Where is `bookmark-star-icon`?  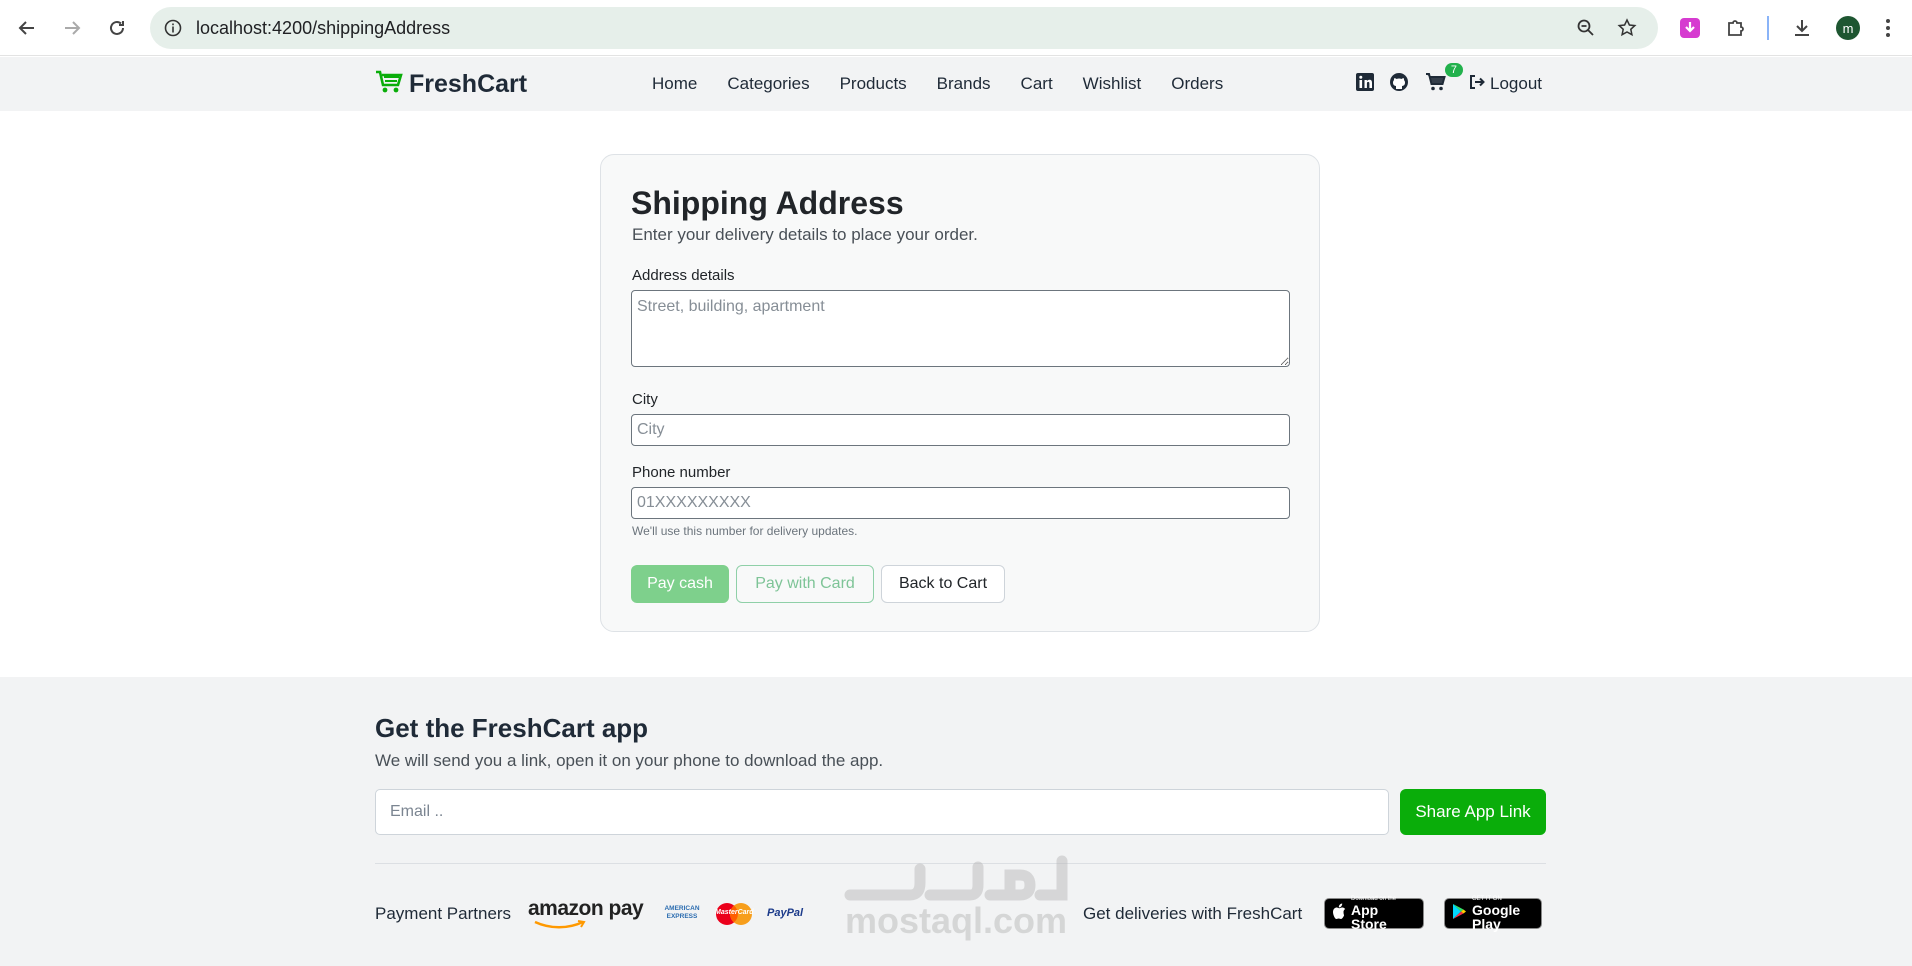
bookmark-star-icon is located at coordinates (1627, 30).